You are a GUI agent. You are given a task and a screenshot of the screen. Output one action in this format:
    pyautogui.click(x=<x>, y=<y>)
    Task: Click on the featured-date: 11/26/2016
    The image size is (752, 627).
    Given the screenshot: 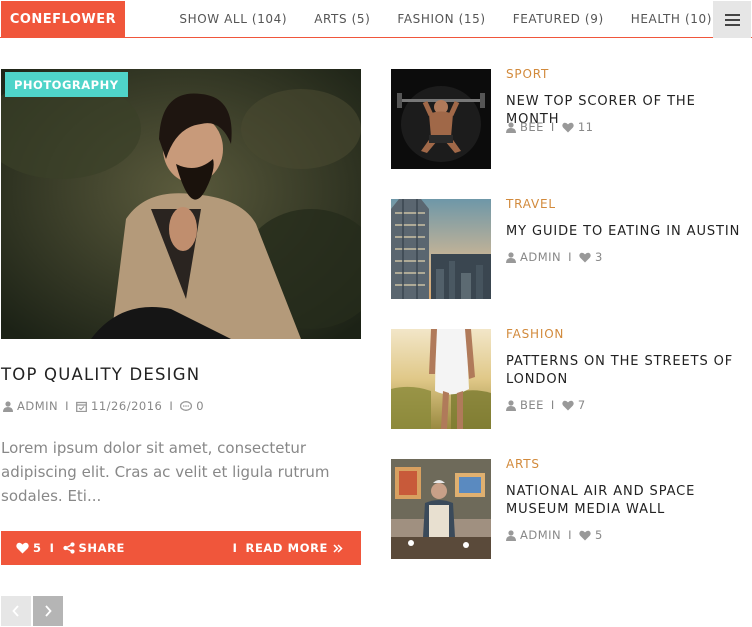 What is the action you would take?
    pyautogui.click(x=127, y=406)
    